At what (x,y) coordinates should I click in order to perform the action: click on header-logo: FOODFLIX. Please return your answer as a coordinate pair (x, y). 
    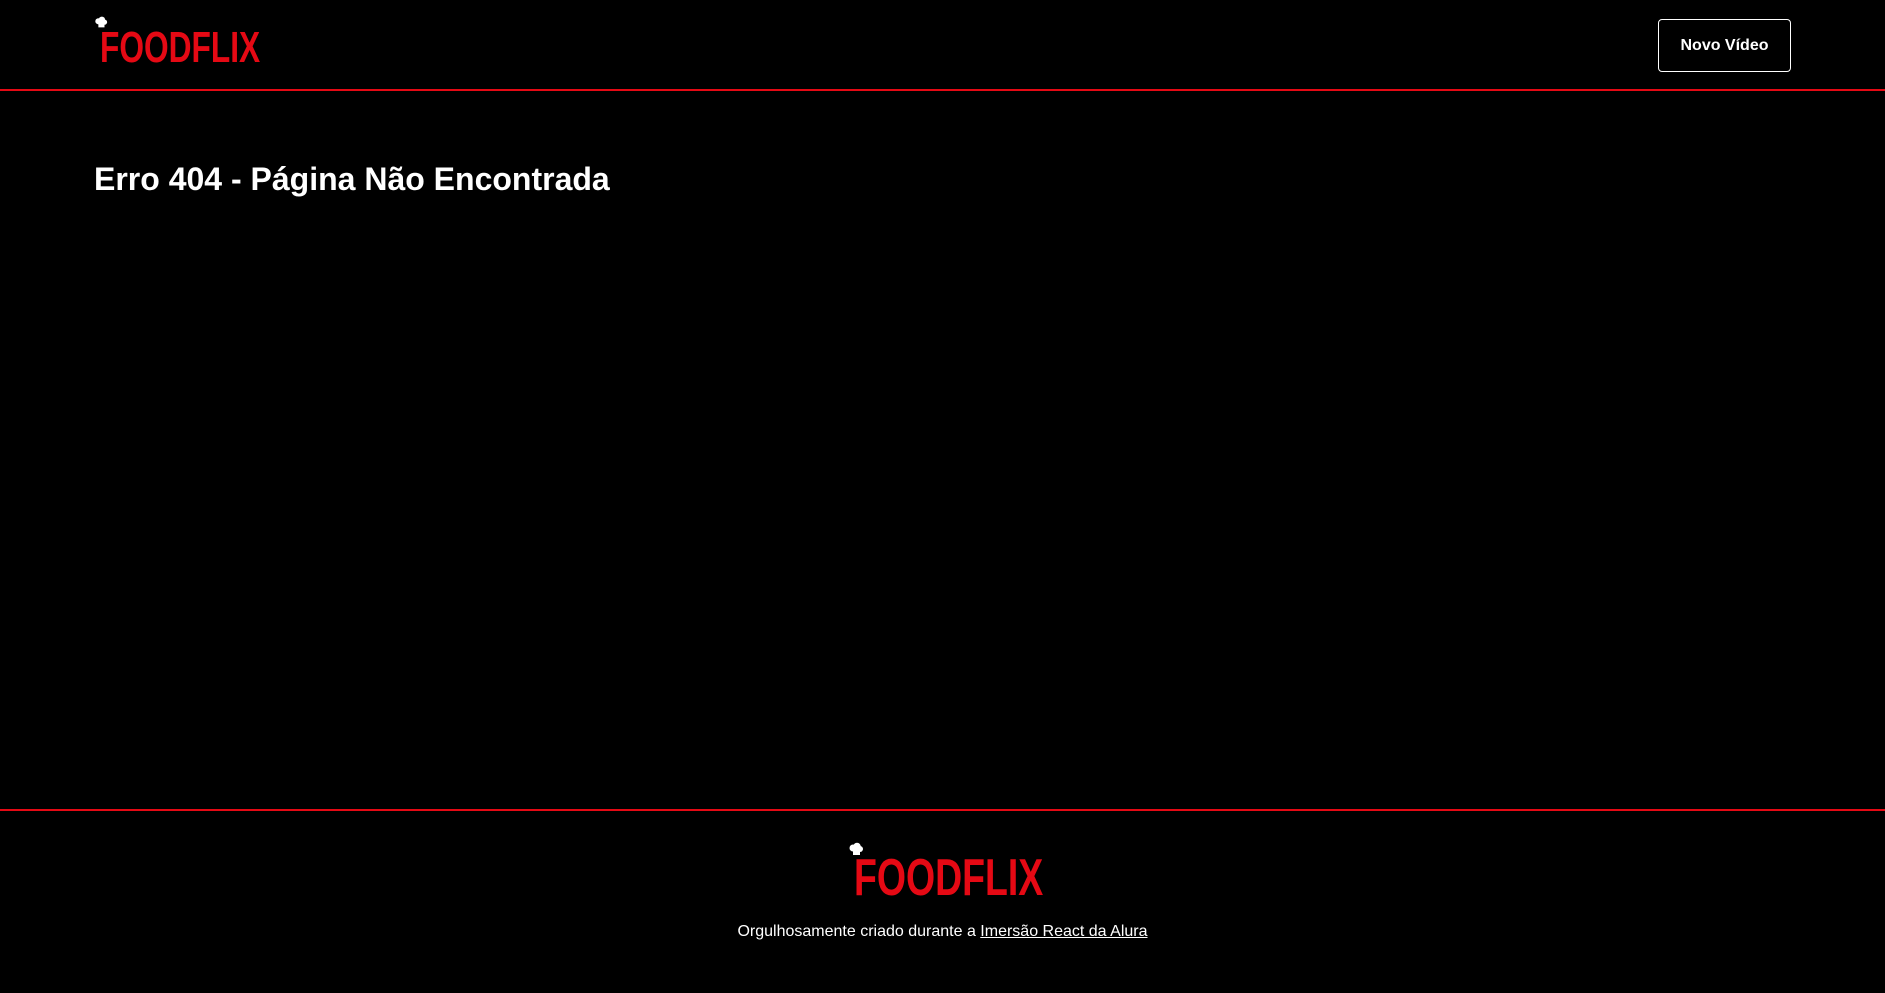
    Looking at the image, I should click on (177, 43).